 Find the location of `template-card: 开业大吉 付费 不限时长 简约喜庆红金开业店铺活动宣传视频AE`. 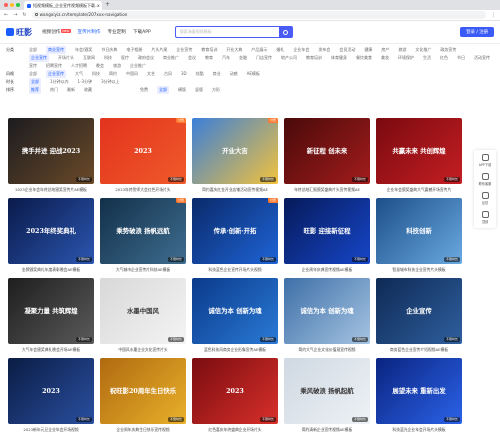

template-card: 开业大吉 付费 不限时长 简约喜庆红金开业店铺活动宣传视频AE is located at coordinates (235, 156).